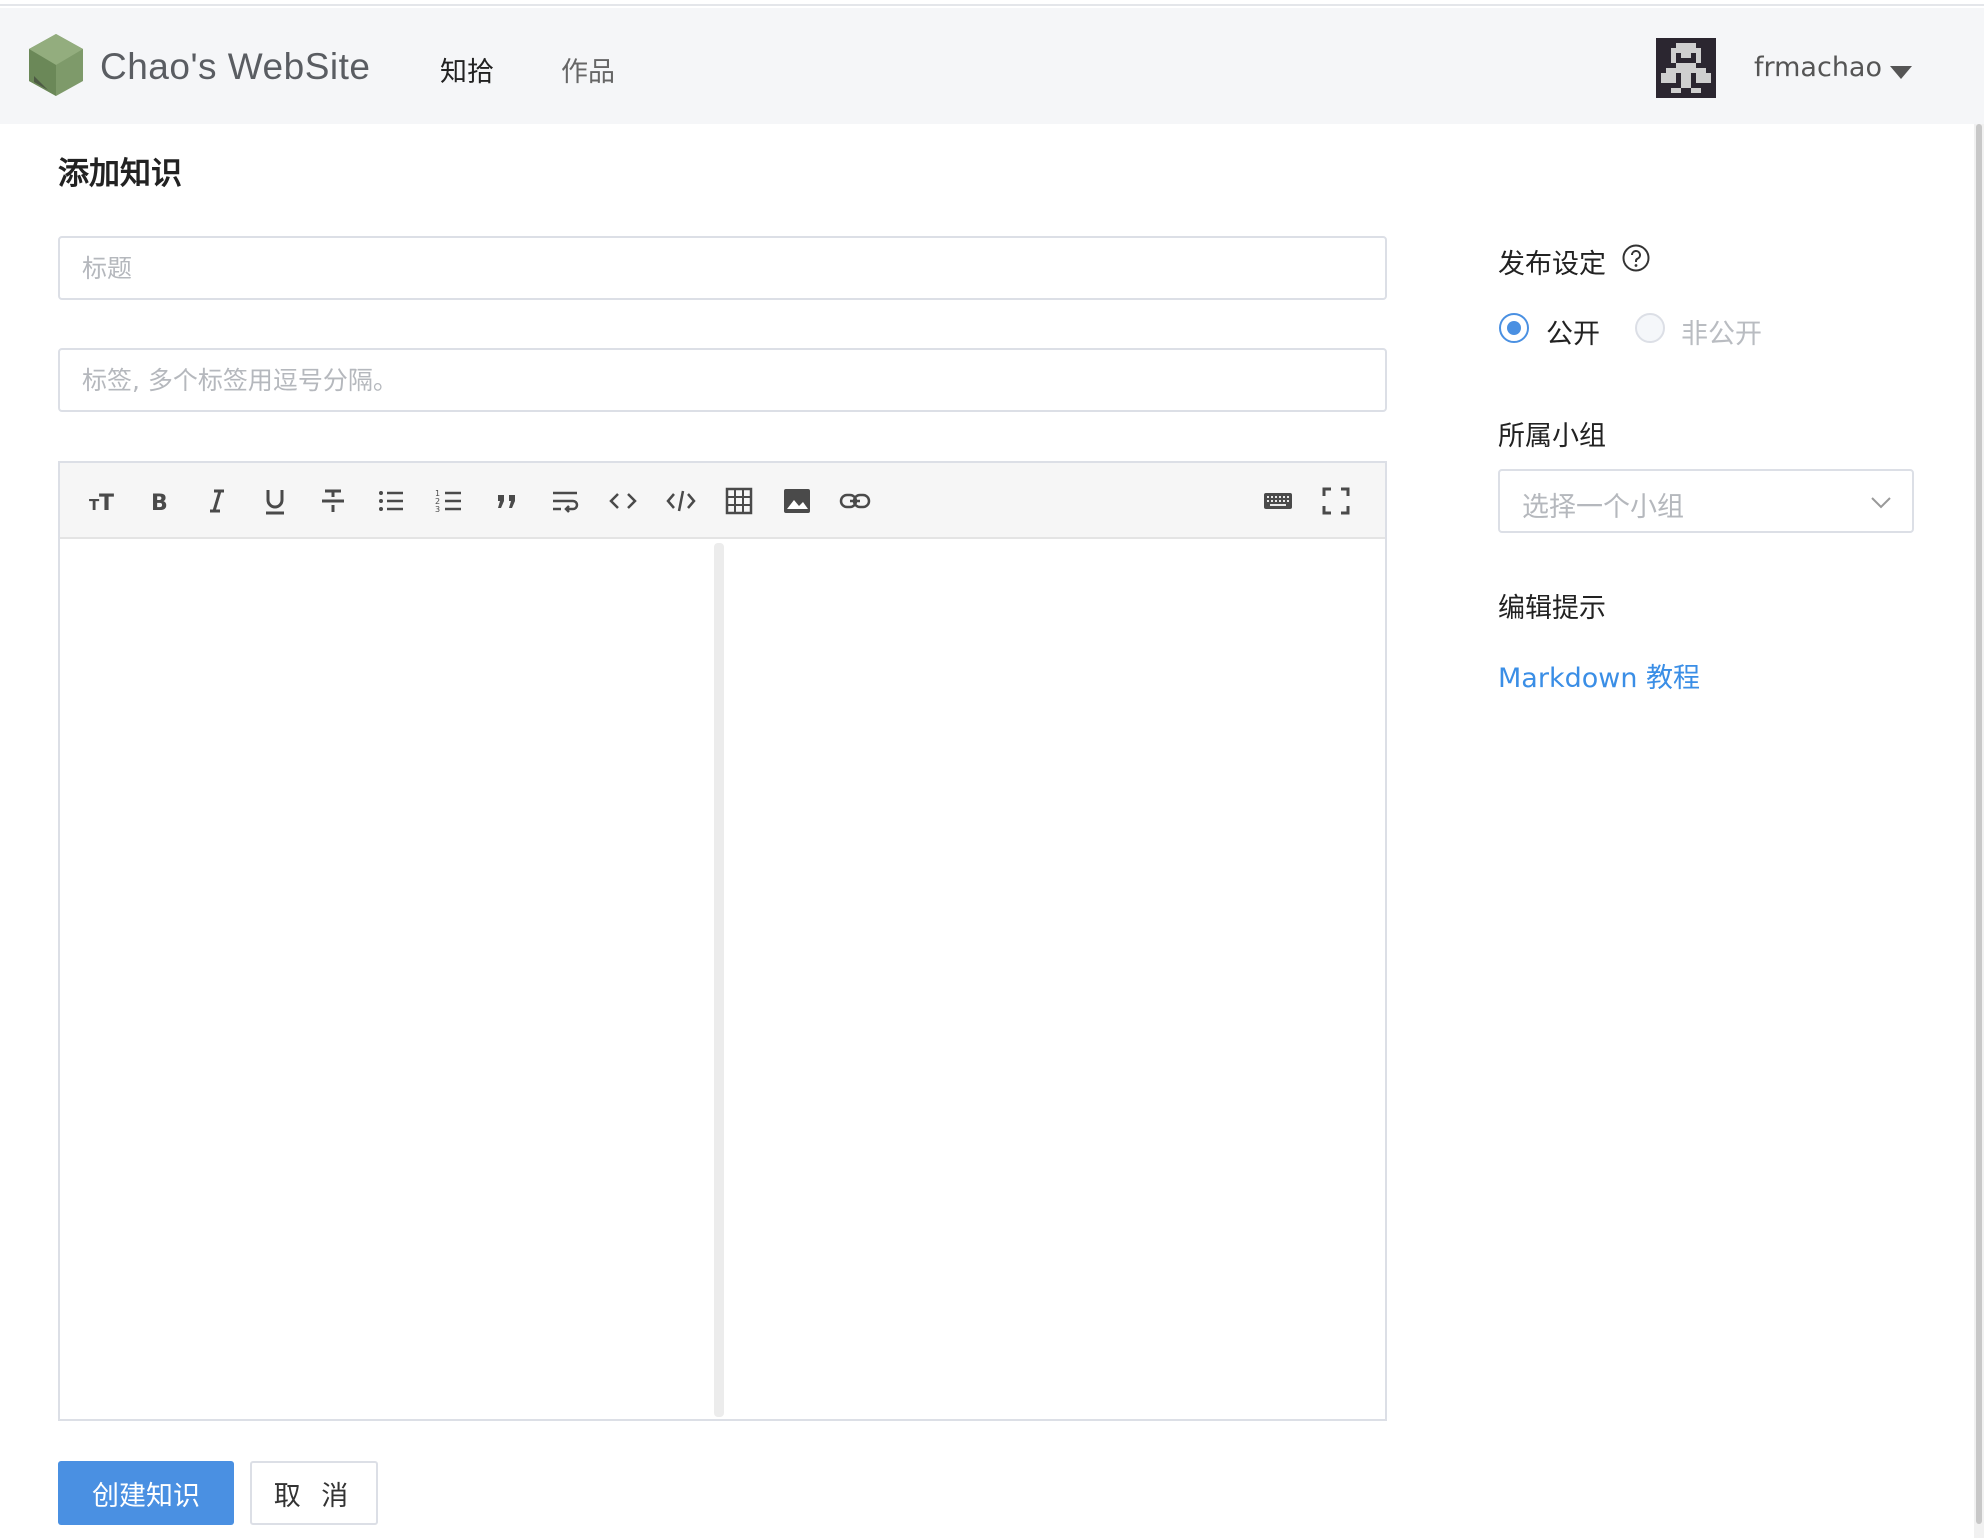 The image size is (1984, 1538). I want to click on markdown-tutorial-link: Markdown 教程, so click(1599, 675).